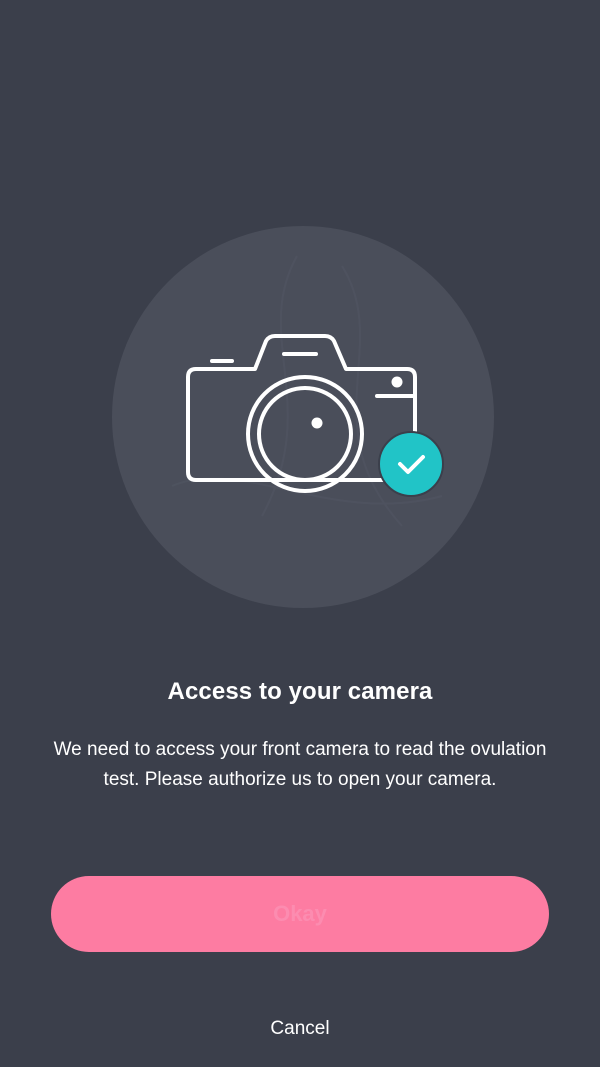 This screenshot has width=600, height=1067. I want to click on camera-flash-dot, so click(397, 382).